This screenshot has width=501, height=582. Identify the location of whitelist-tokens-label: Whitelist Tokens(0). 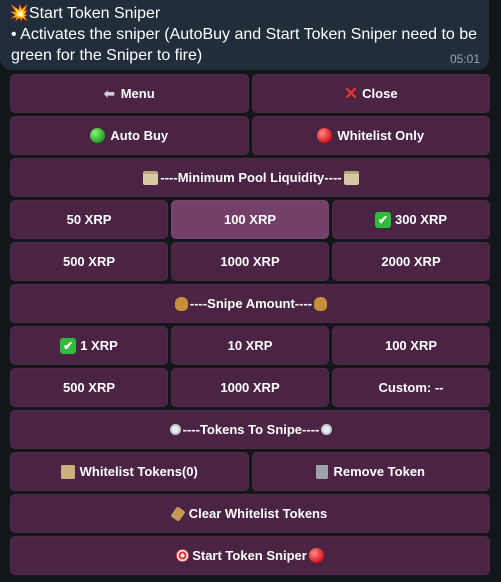
(138, 471).